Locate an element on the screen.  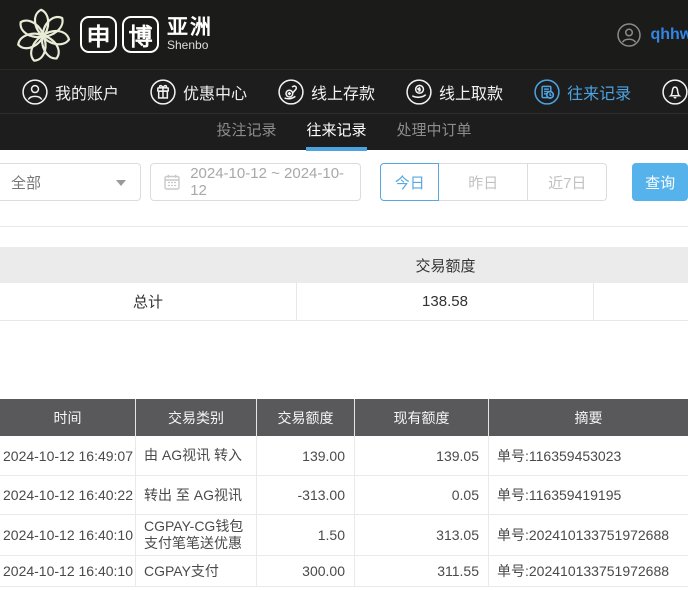
nav-item-label: 我的账户 is located at coordinates (87, 94).